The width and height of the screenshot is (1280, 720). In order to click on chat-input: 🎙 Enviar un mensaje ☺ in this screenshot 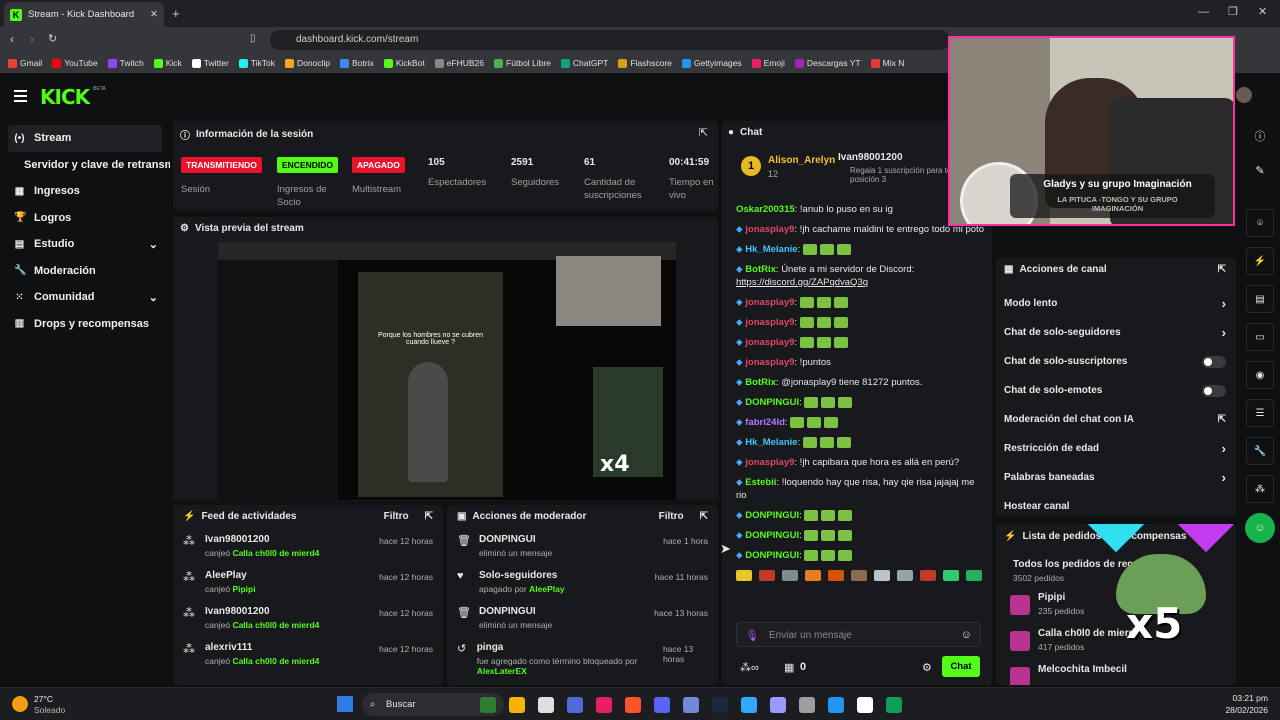, I will do `click(858, 634)`.